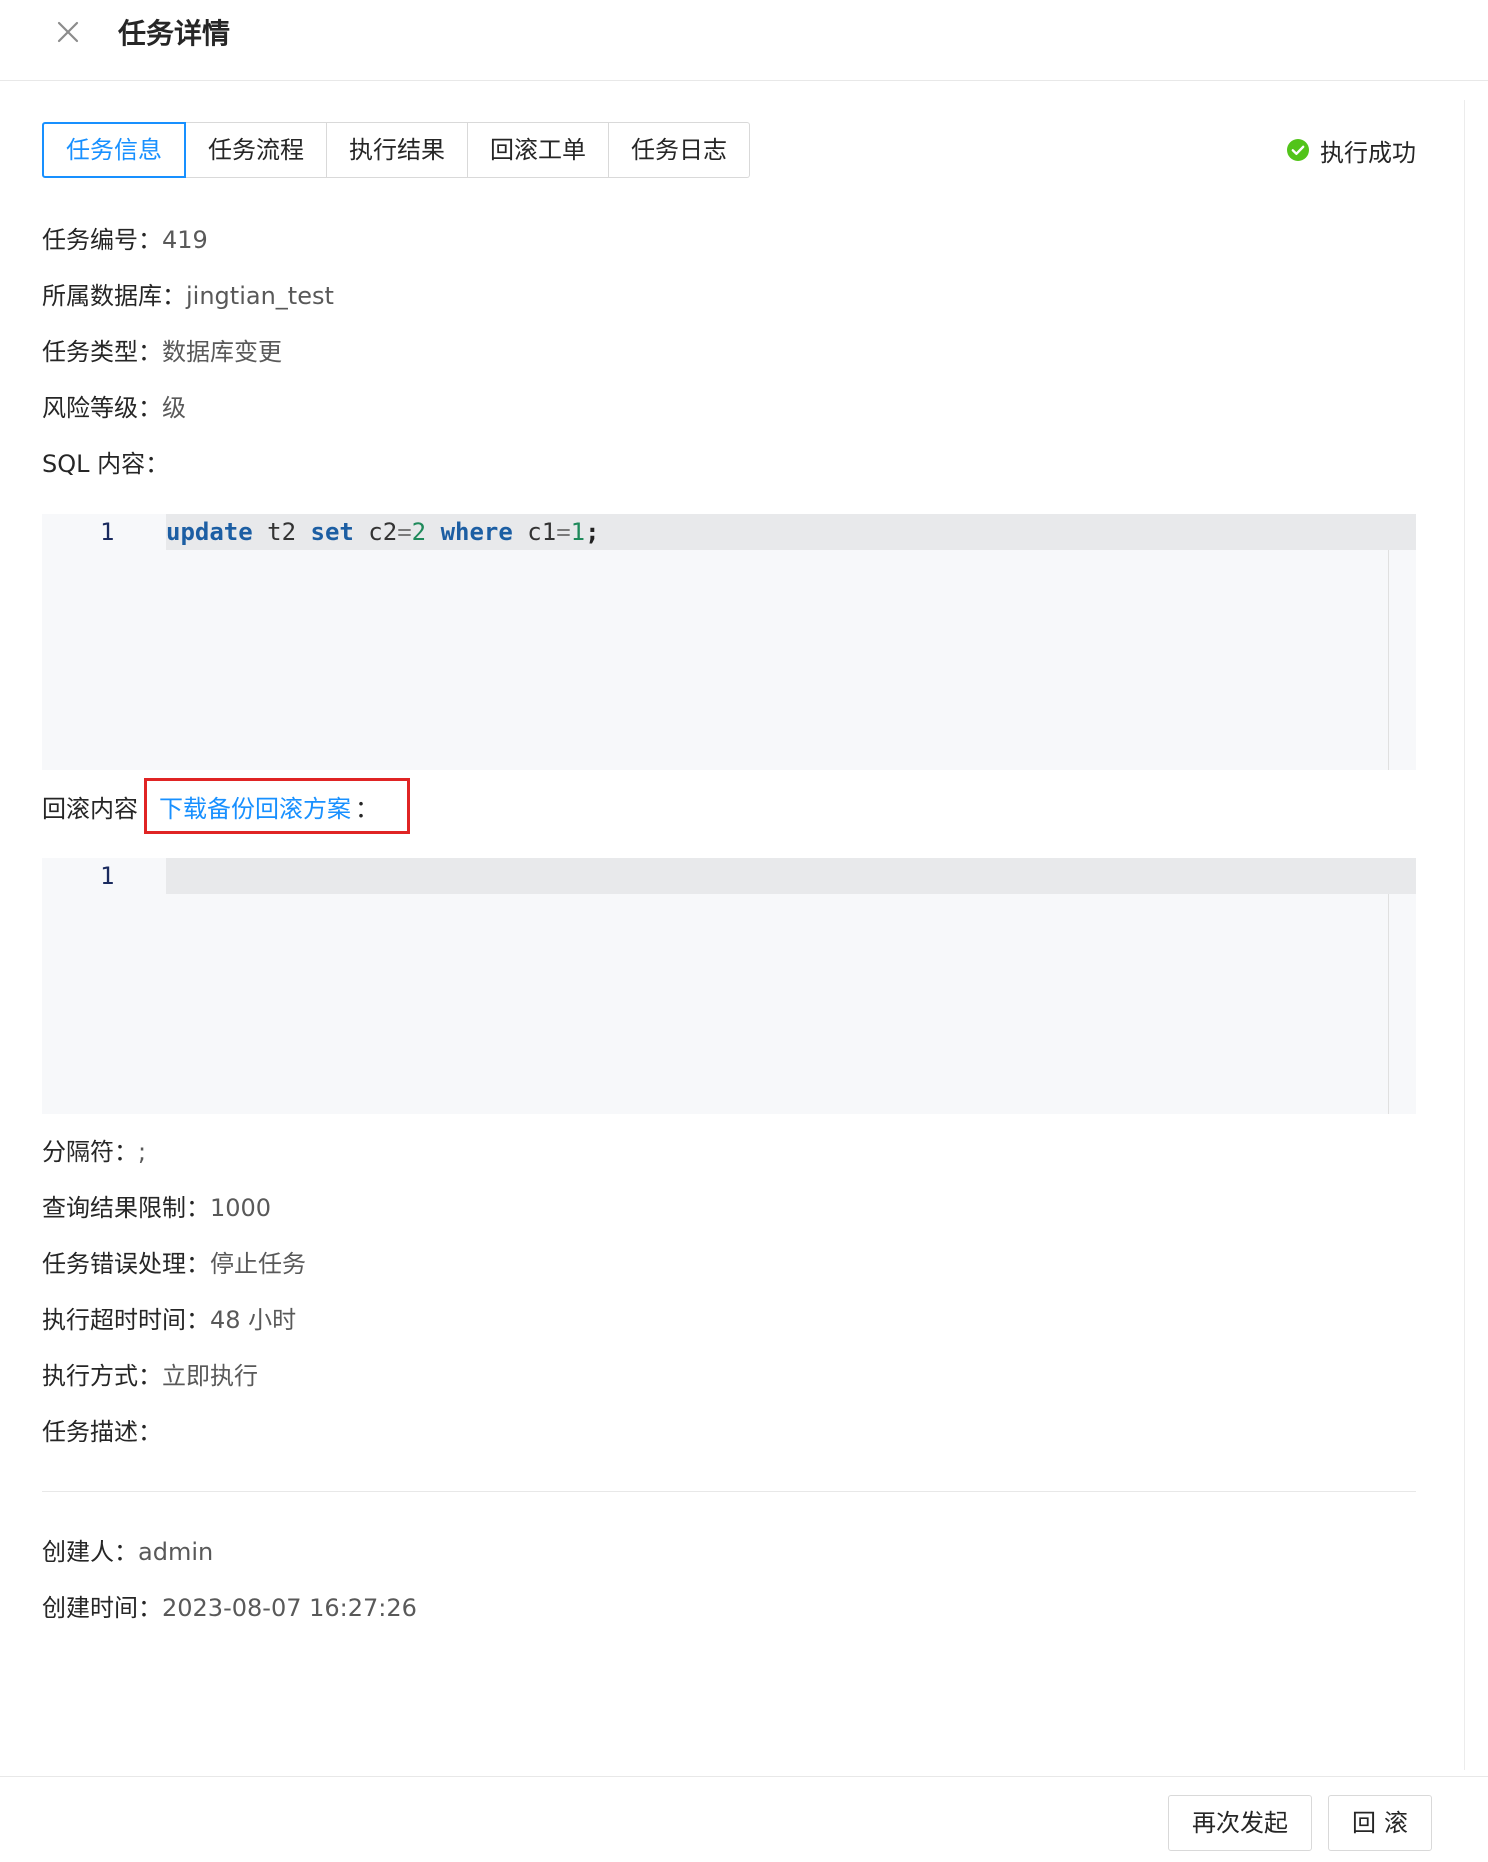  I want to click on database-row: 所属数据库：jingtian_test, so click(188, 296).